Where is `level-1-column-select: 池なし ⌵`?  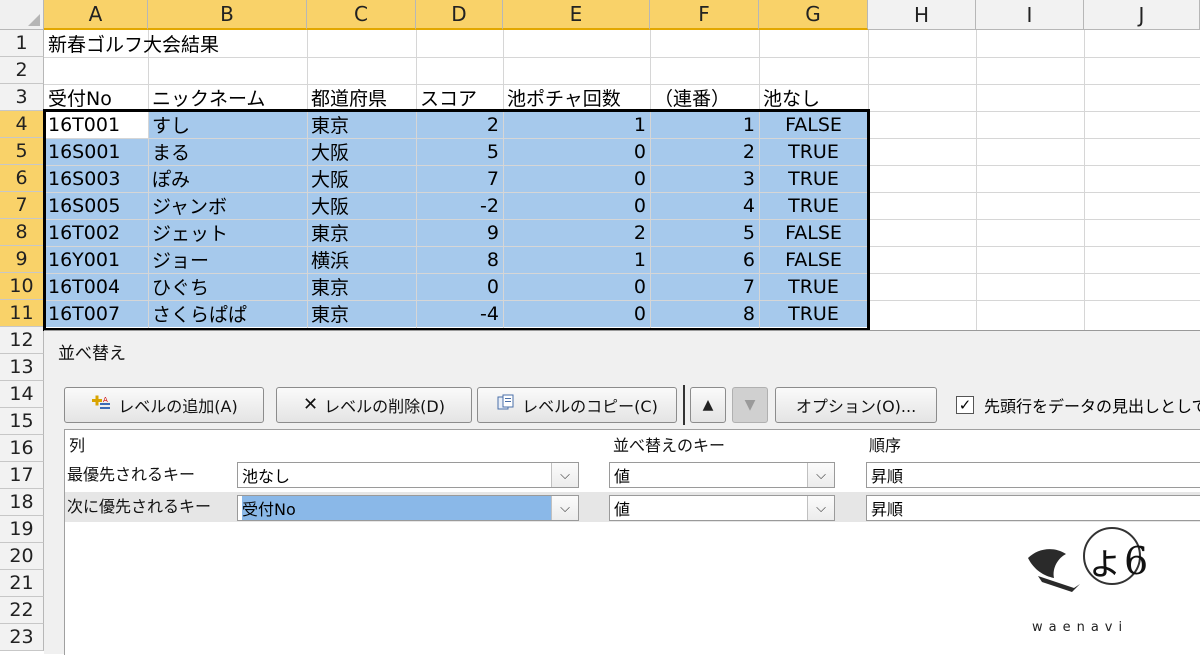 level-1-column-select: 池なし ⌵ is located at coordinates (408, 475).